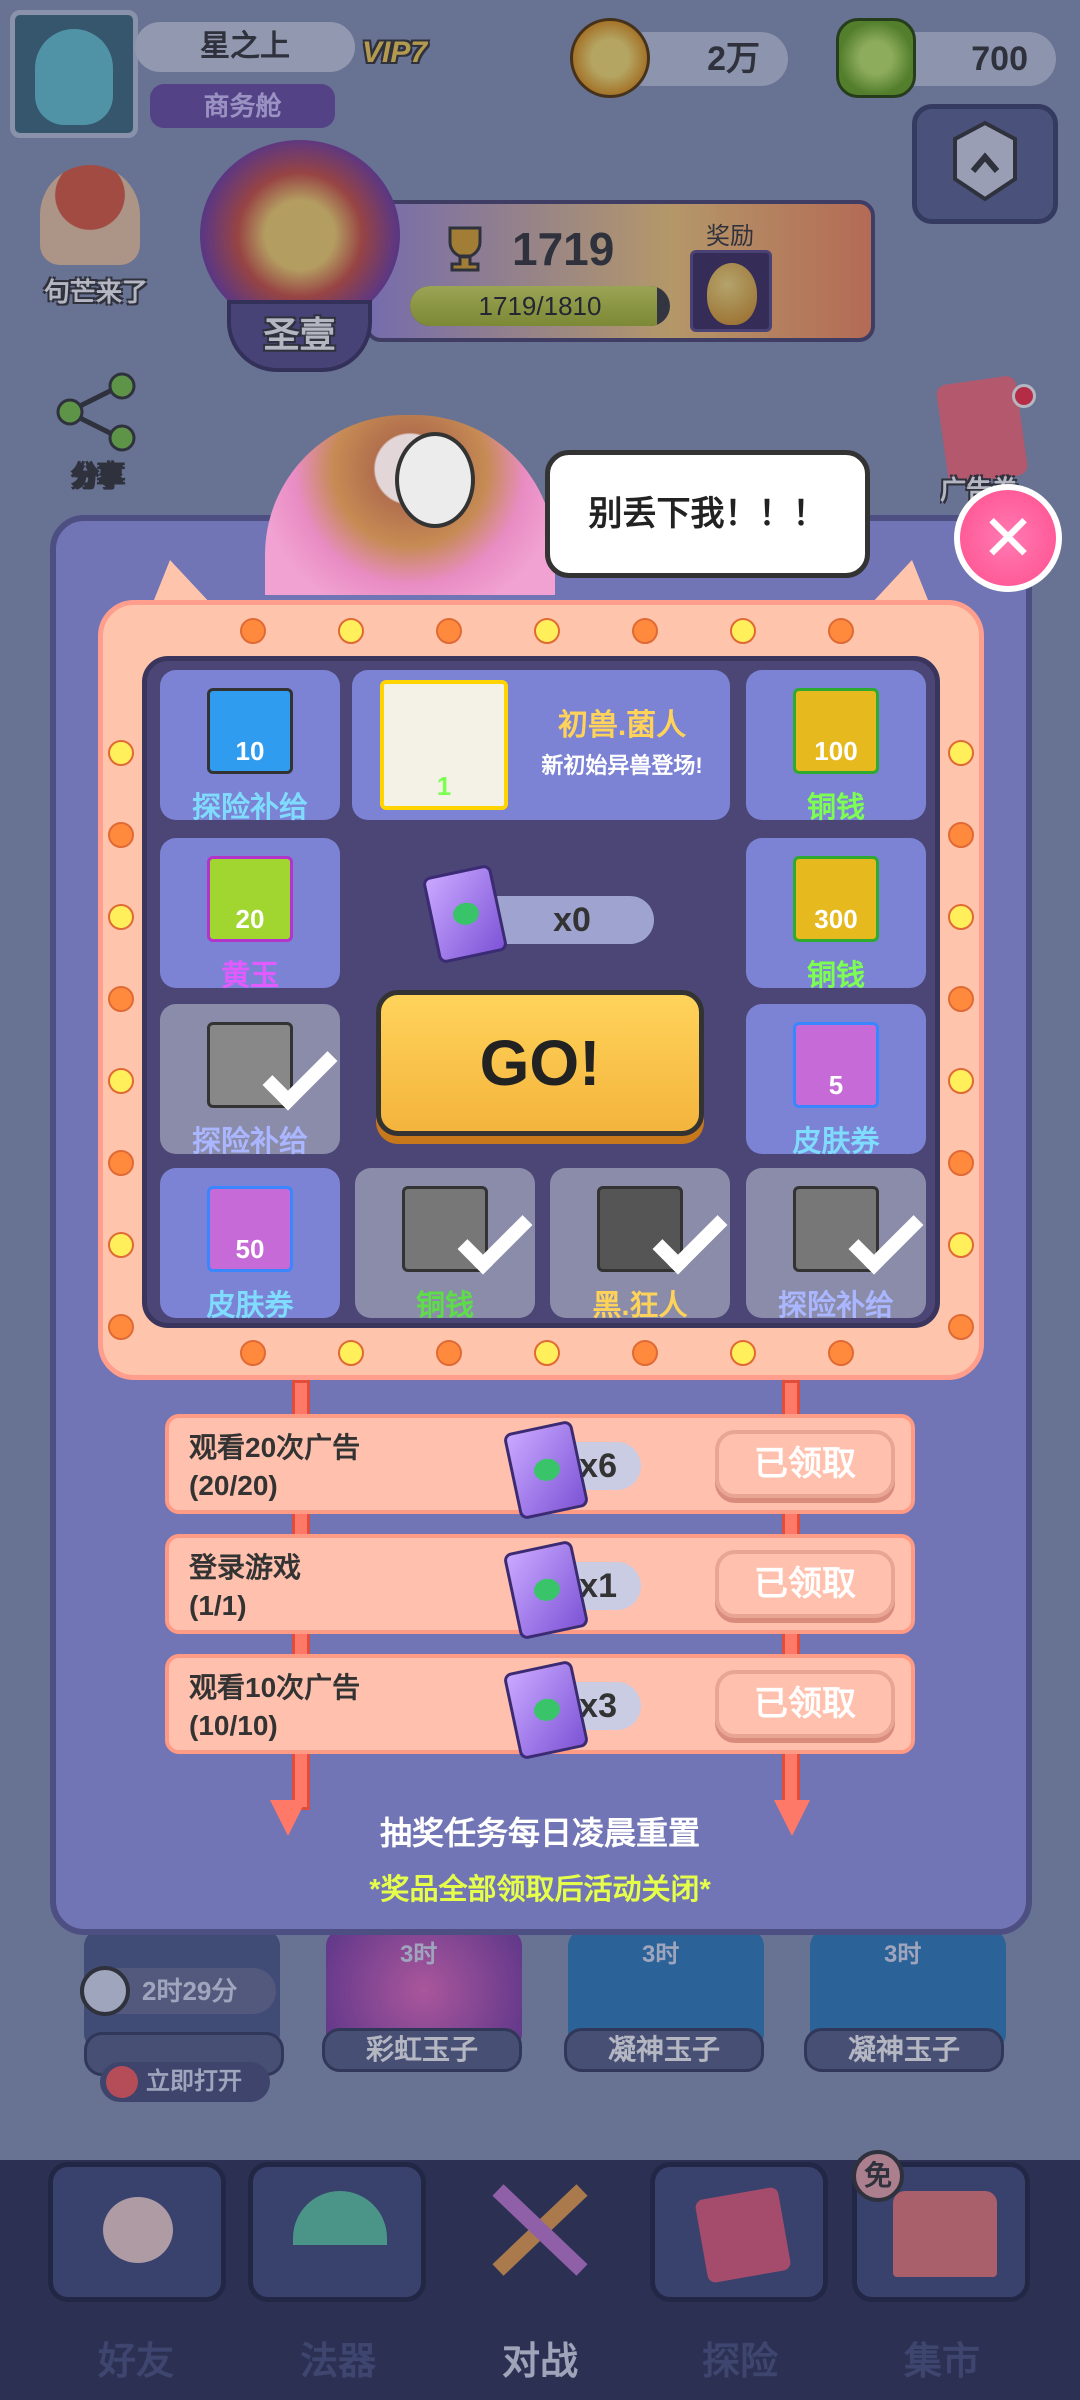 The image size is (1080, 2400). I want to click on featured-count: 1, so click(444, 786).